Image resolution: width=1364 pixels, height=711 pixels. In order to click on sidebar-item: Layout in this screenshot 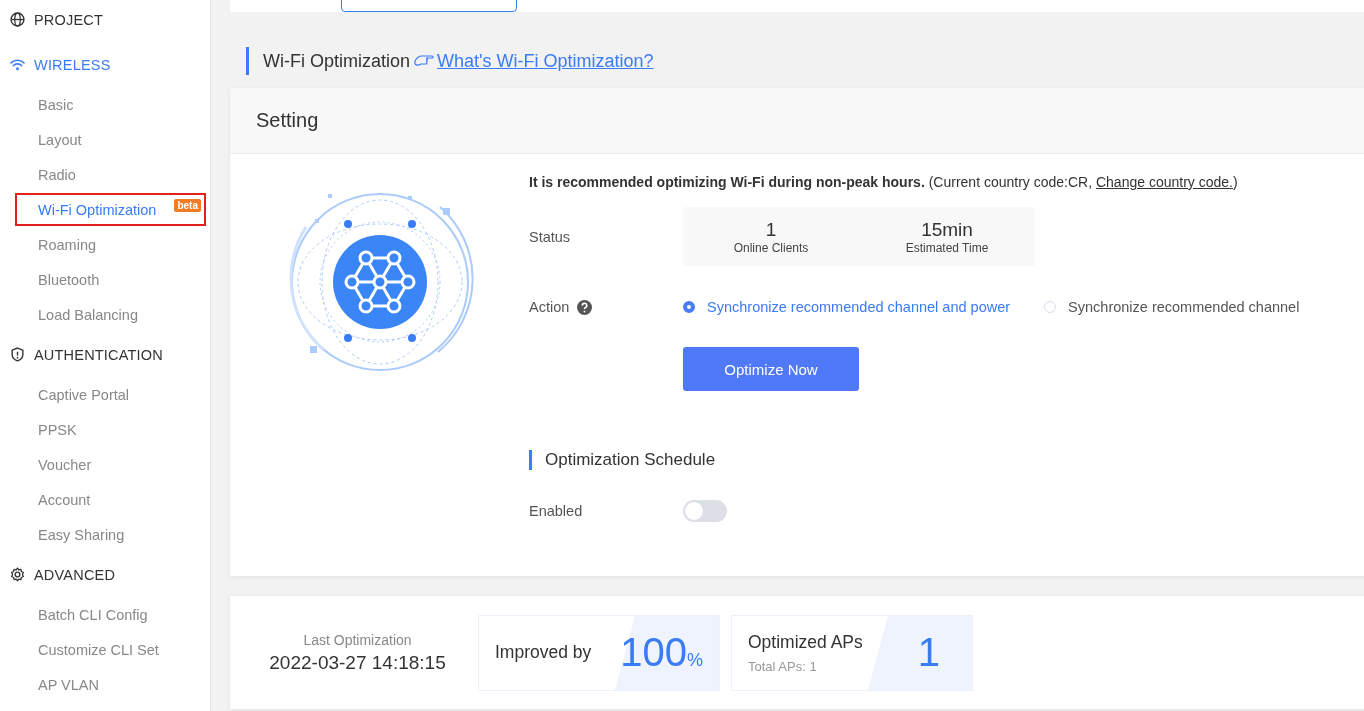, I will do `click(112, 139)`.